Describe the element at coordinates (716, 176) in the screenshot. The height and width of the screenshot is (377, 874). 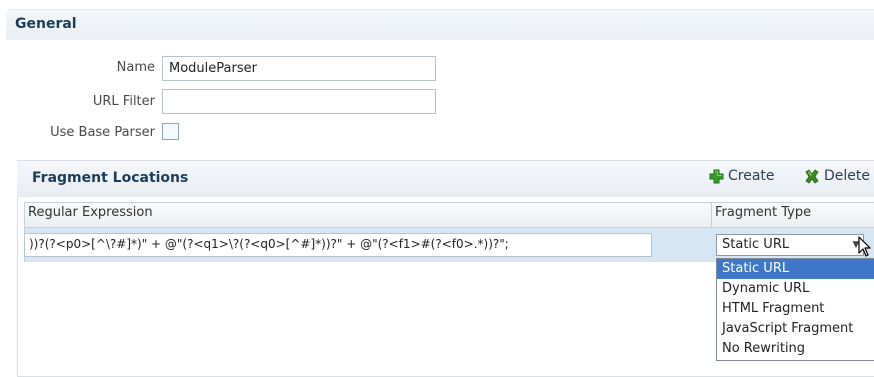
I see `plus-icon` at that location.